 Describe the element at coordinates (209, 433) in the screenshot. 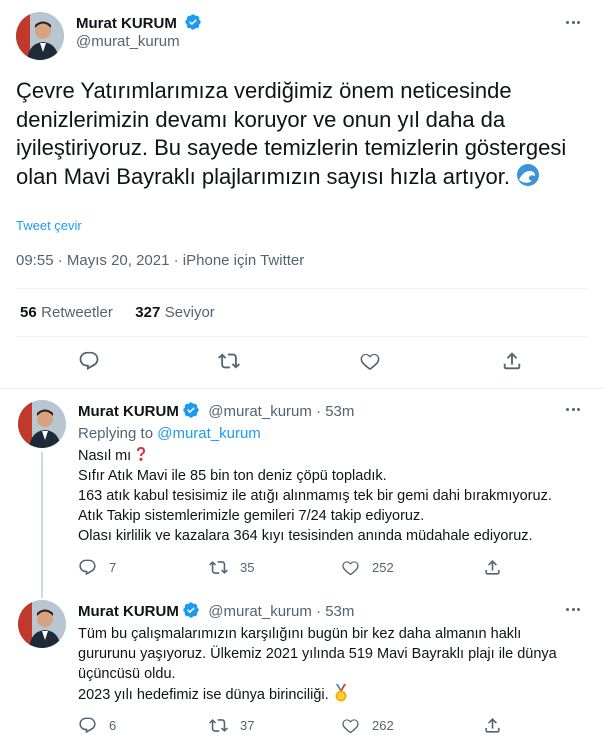

I see `replying-to-handle: @murat_kurum` at that location.